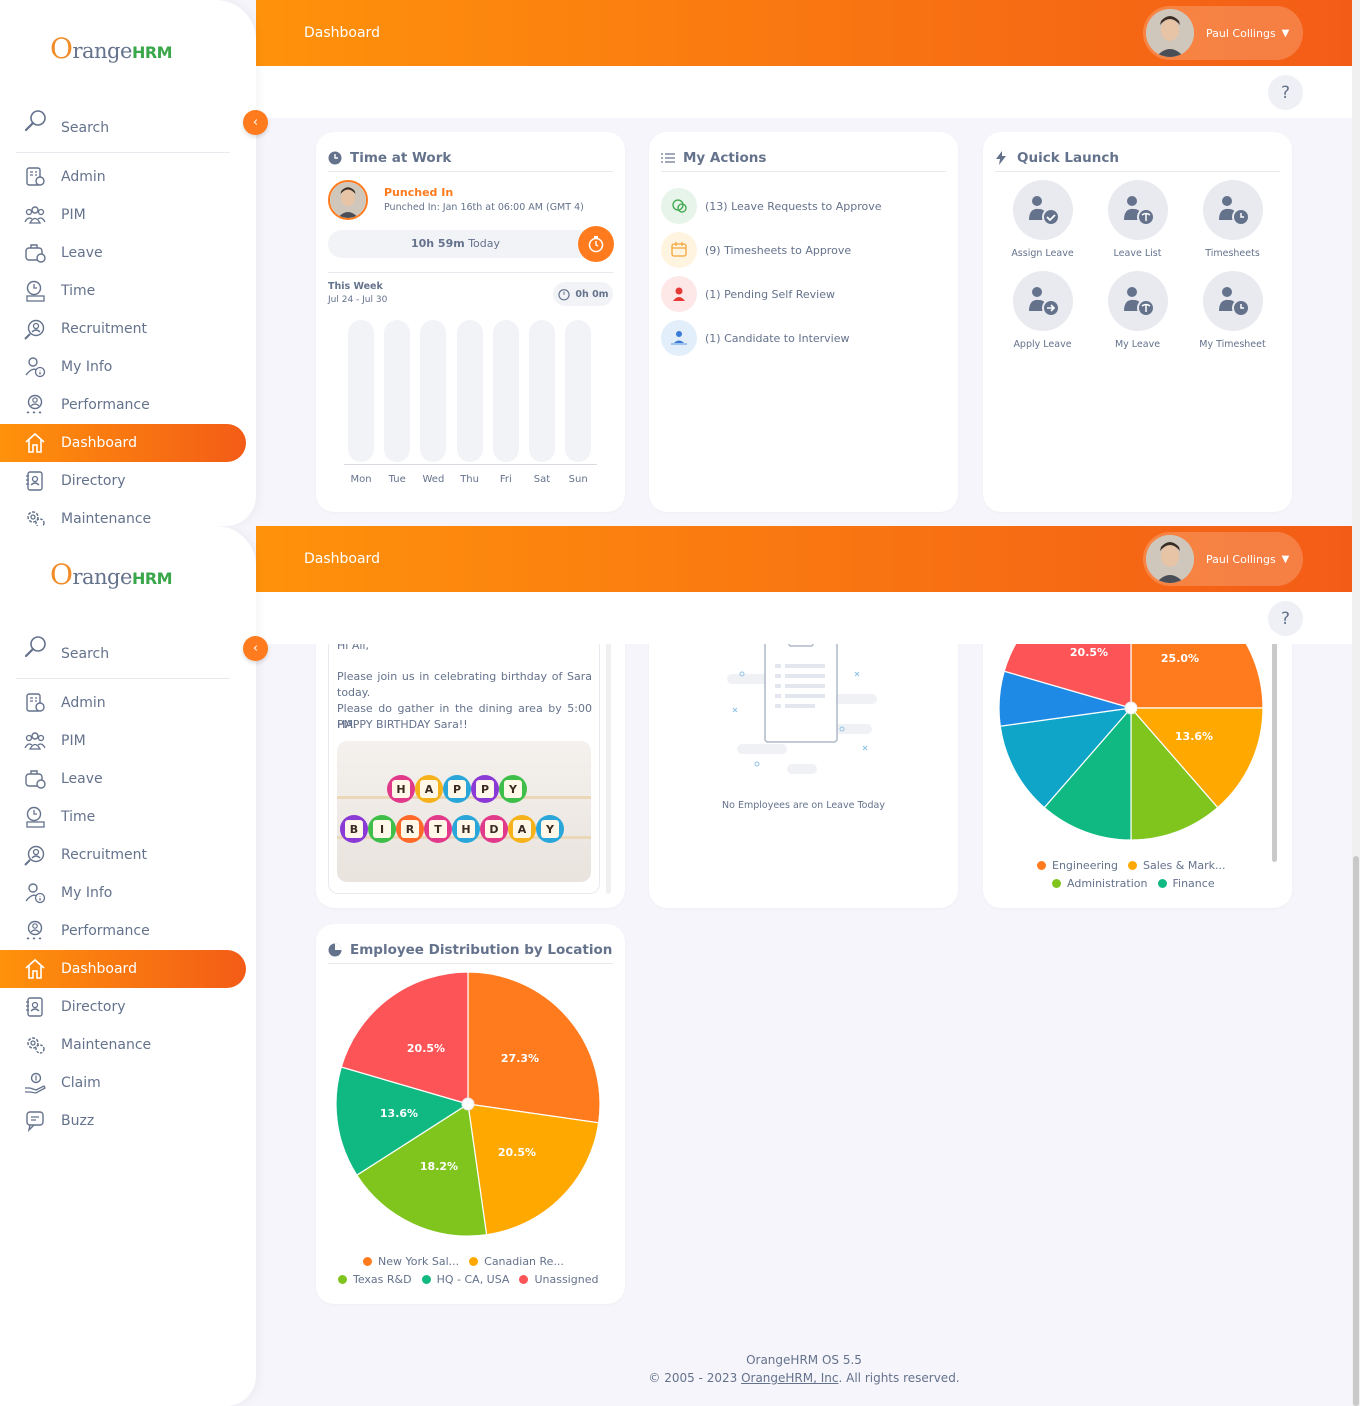 The width and height of the screenshot is (1360, 1406). What do you see at coordinates (755, 338) in the screenshot?
I see `action-item: (1) Candidate to Interview` at bounding box center [755, 338].